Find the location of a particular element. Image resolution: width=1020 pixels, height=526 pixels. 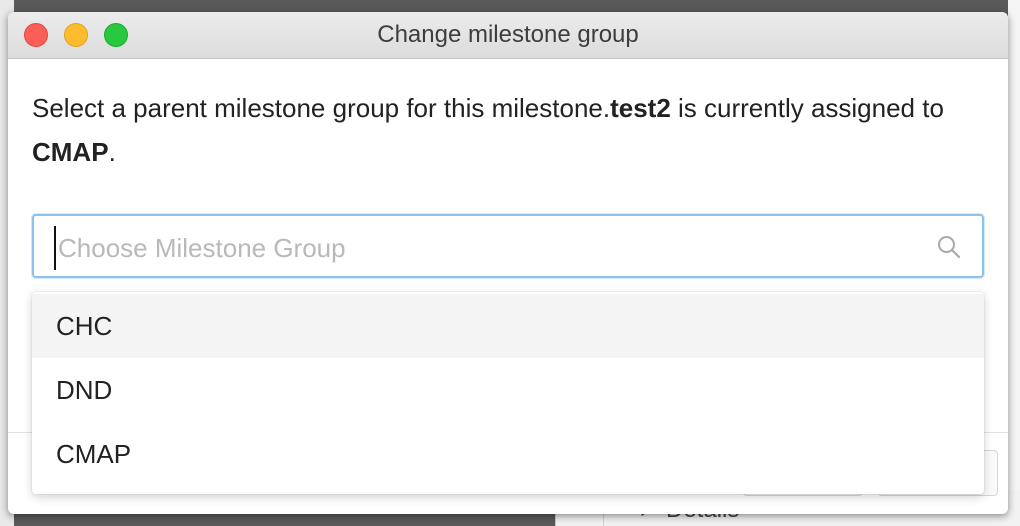

current-group: CMAP is located at coordinates (70, 152).